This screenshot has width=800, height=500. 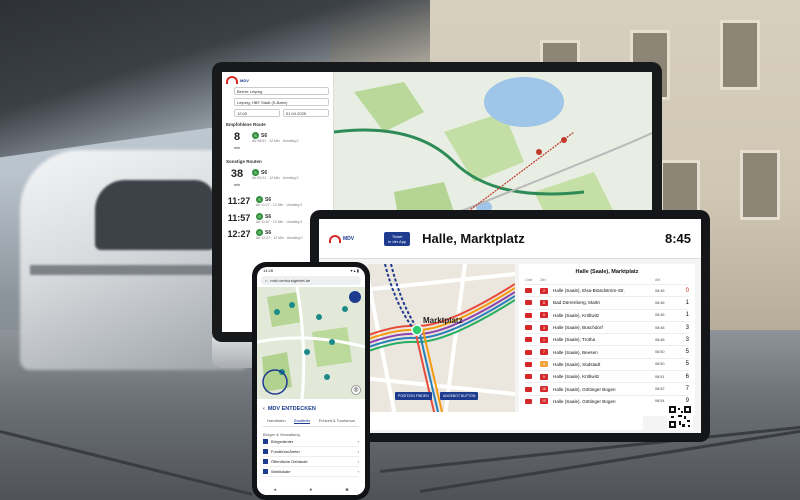 I want to click on phone-map: ◎, so click(x=311, y=343).